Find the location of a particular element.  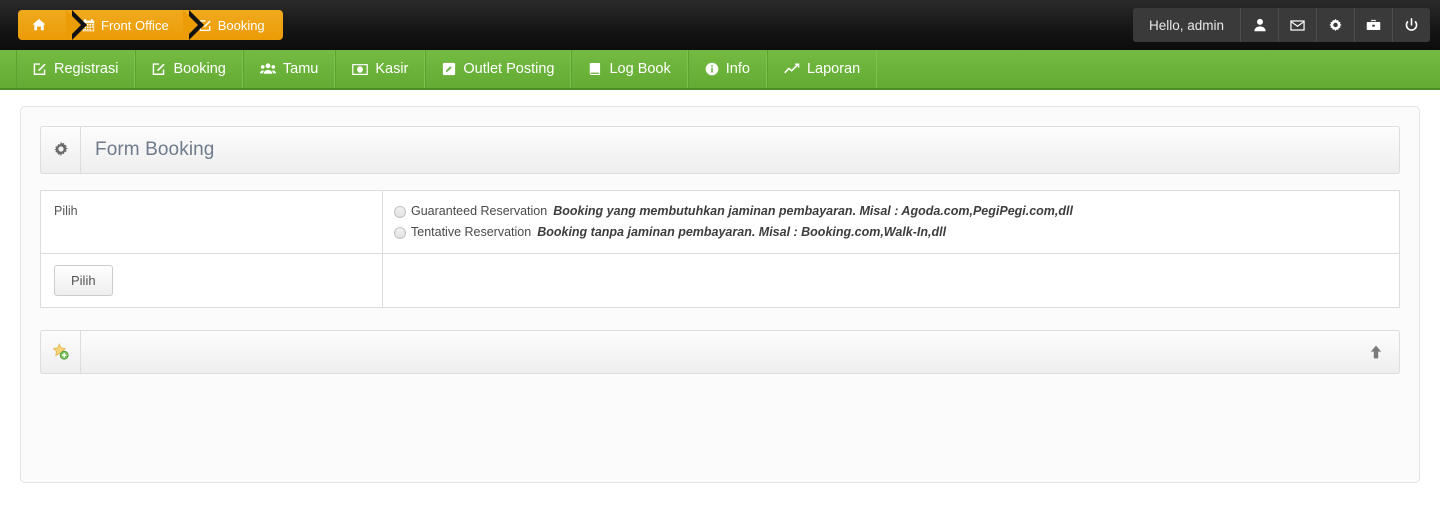

nav-item-kasir: Kasir is located at coordinates (380, 69).